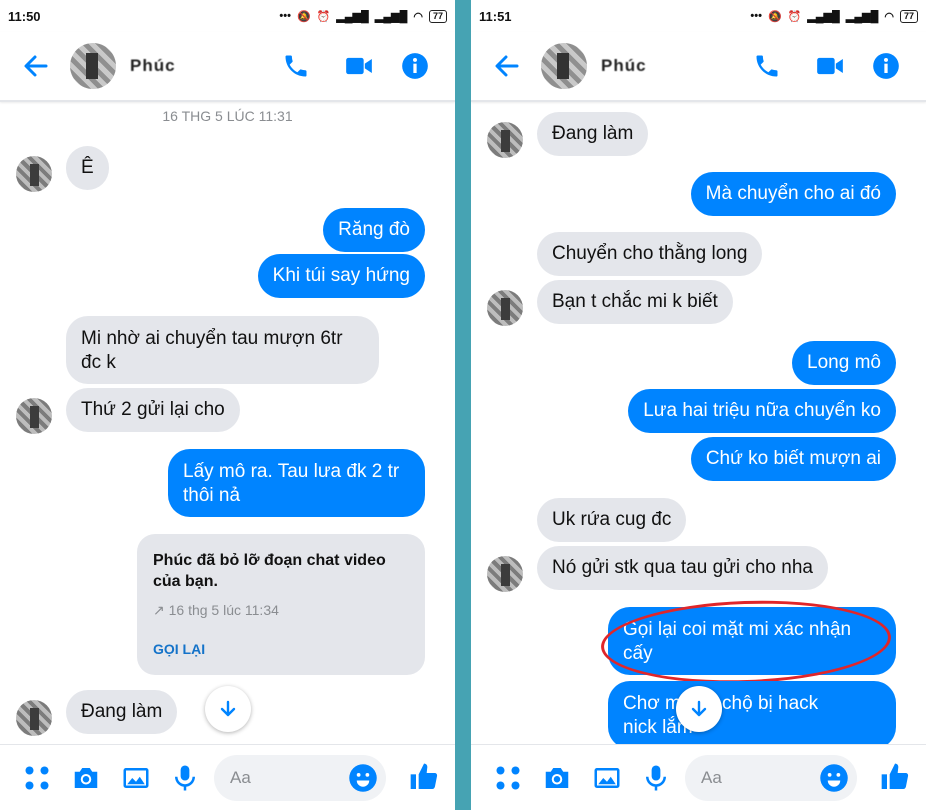 Image resolution: width=926 pixels, height=810 pixels. I want to click on message-line: đc k, so click(98, 362).